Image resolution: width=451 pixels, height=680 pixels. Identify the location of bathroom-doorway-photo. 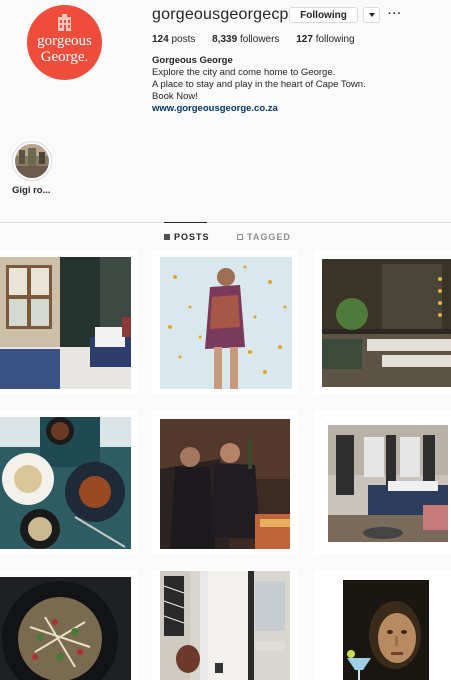
(225, 625).